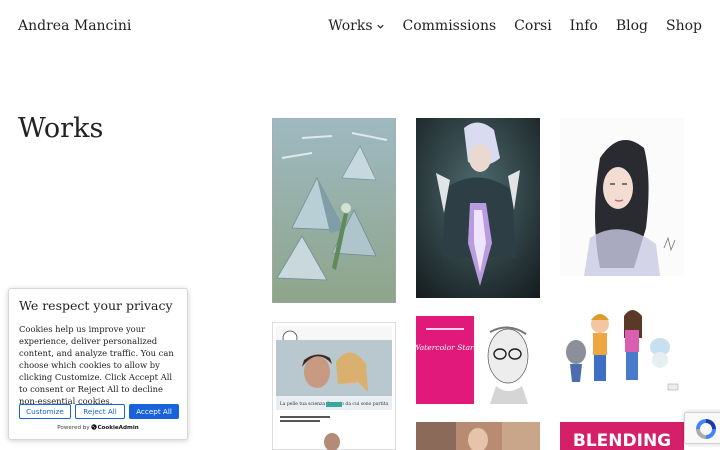  What do you see at coordinates (45, 411) in the screenshot?
I see `customize-button: Customize` at bounding box center [45, 411].